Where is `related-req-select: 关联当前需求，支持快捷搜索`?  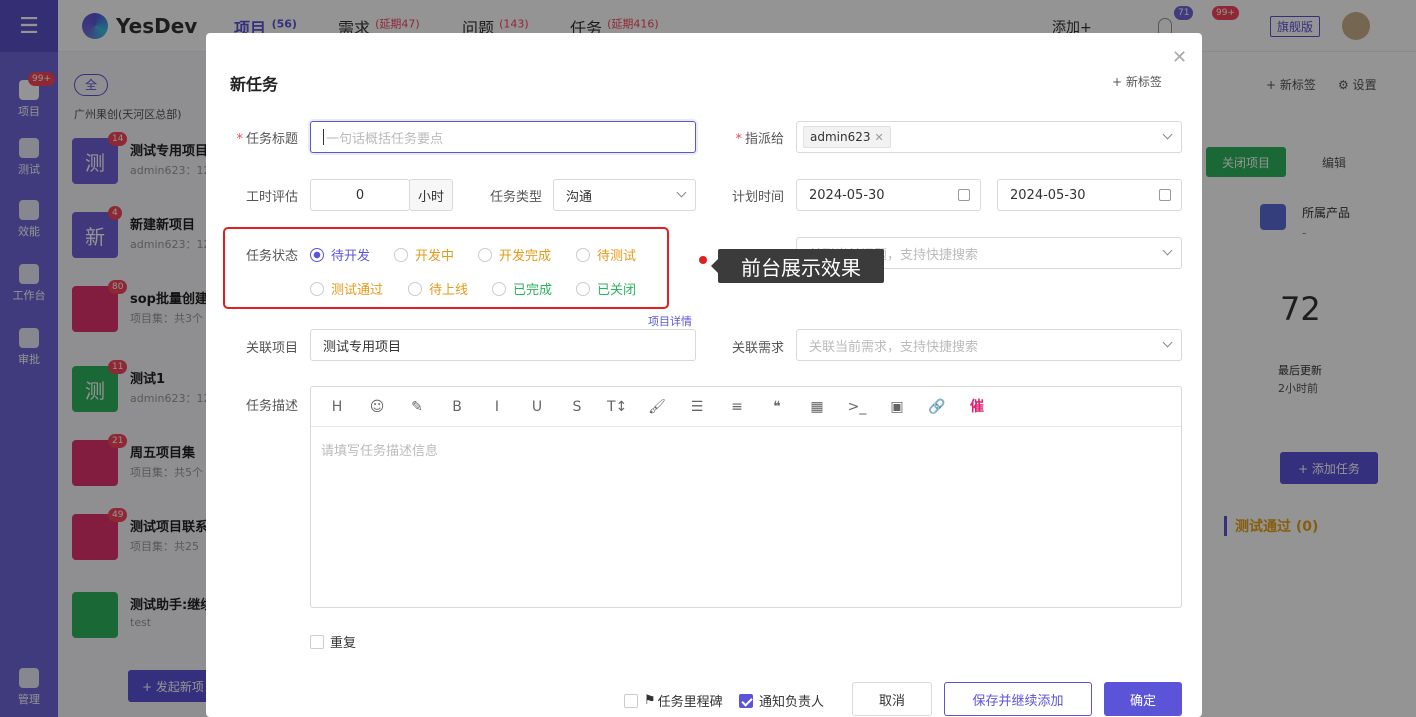 related-req-select: 关联当前需求，支持快捷搜索 is located at coordinates (989, 345).